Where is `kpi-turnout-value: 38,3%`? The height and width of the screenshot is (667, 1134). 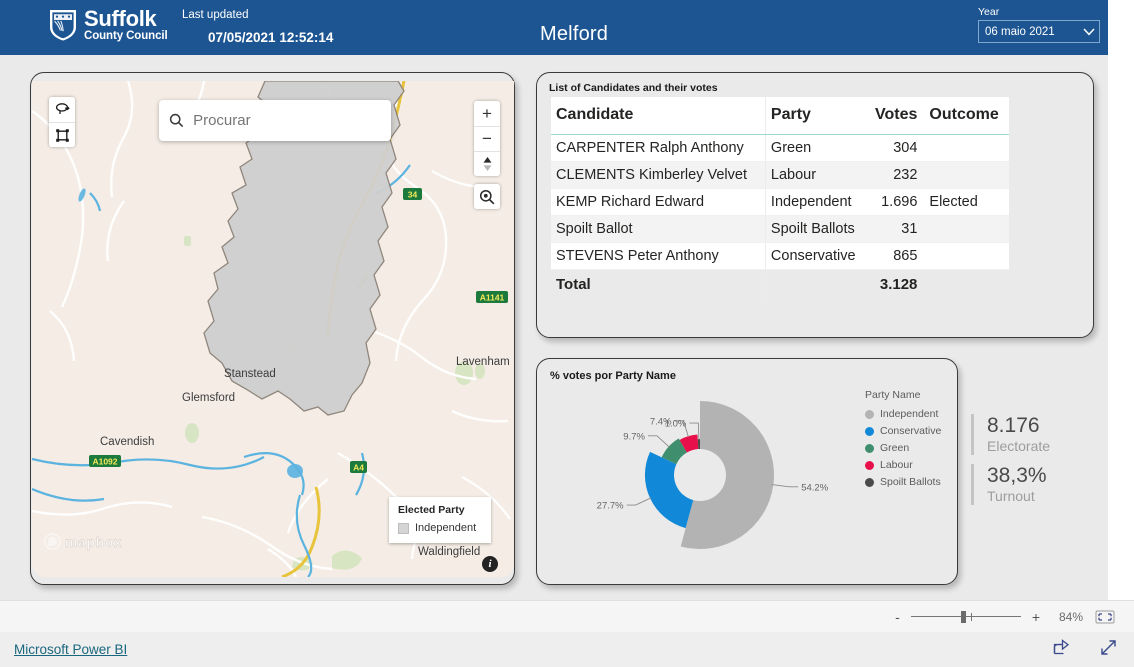 kpi-turnout-value: 38,3% is located at coordinates (1017, 475).